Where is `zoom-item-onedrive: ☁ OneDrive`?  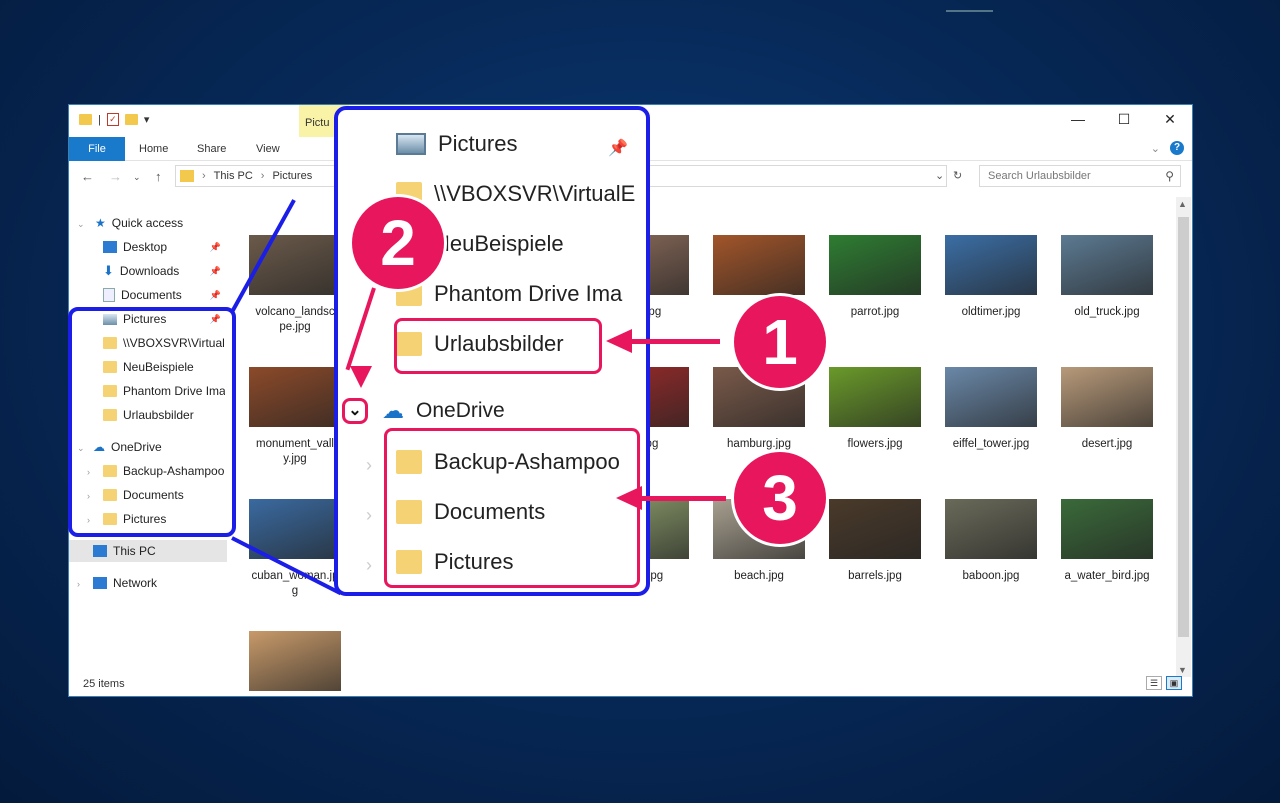
zoom-item-onedrive: ☁ OneDrive is located at coordinates (443, 411).